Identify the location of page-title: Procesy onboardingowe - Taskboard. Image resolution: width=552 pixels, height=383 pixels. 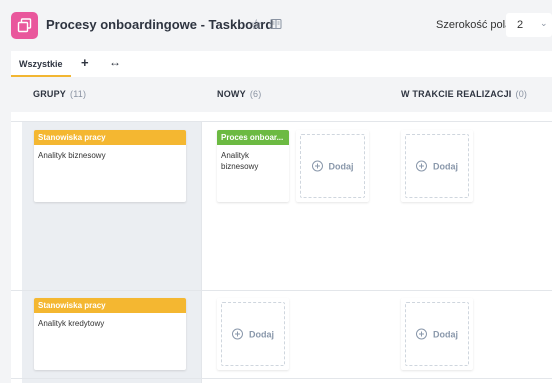
(160, 24).